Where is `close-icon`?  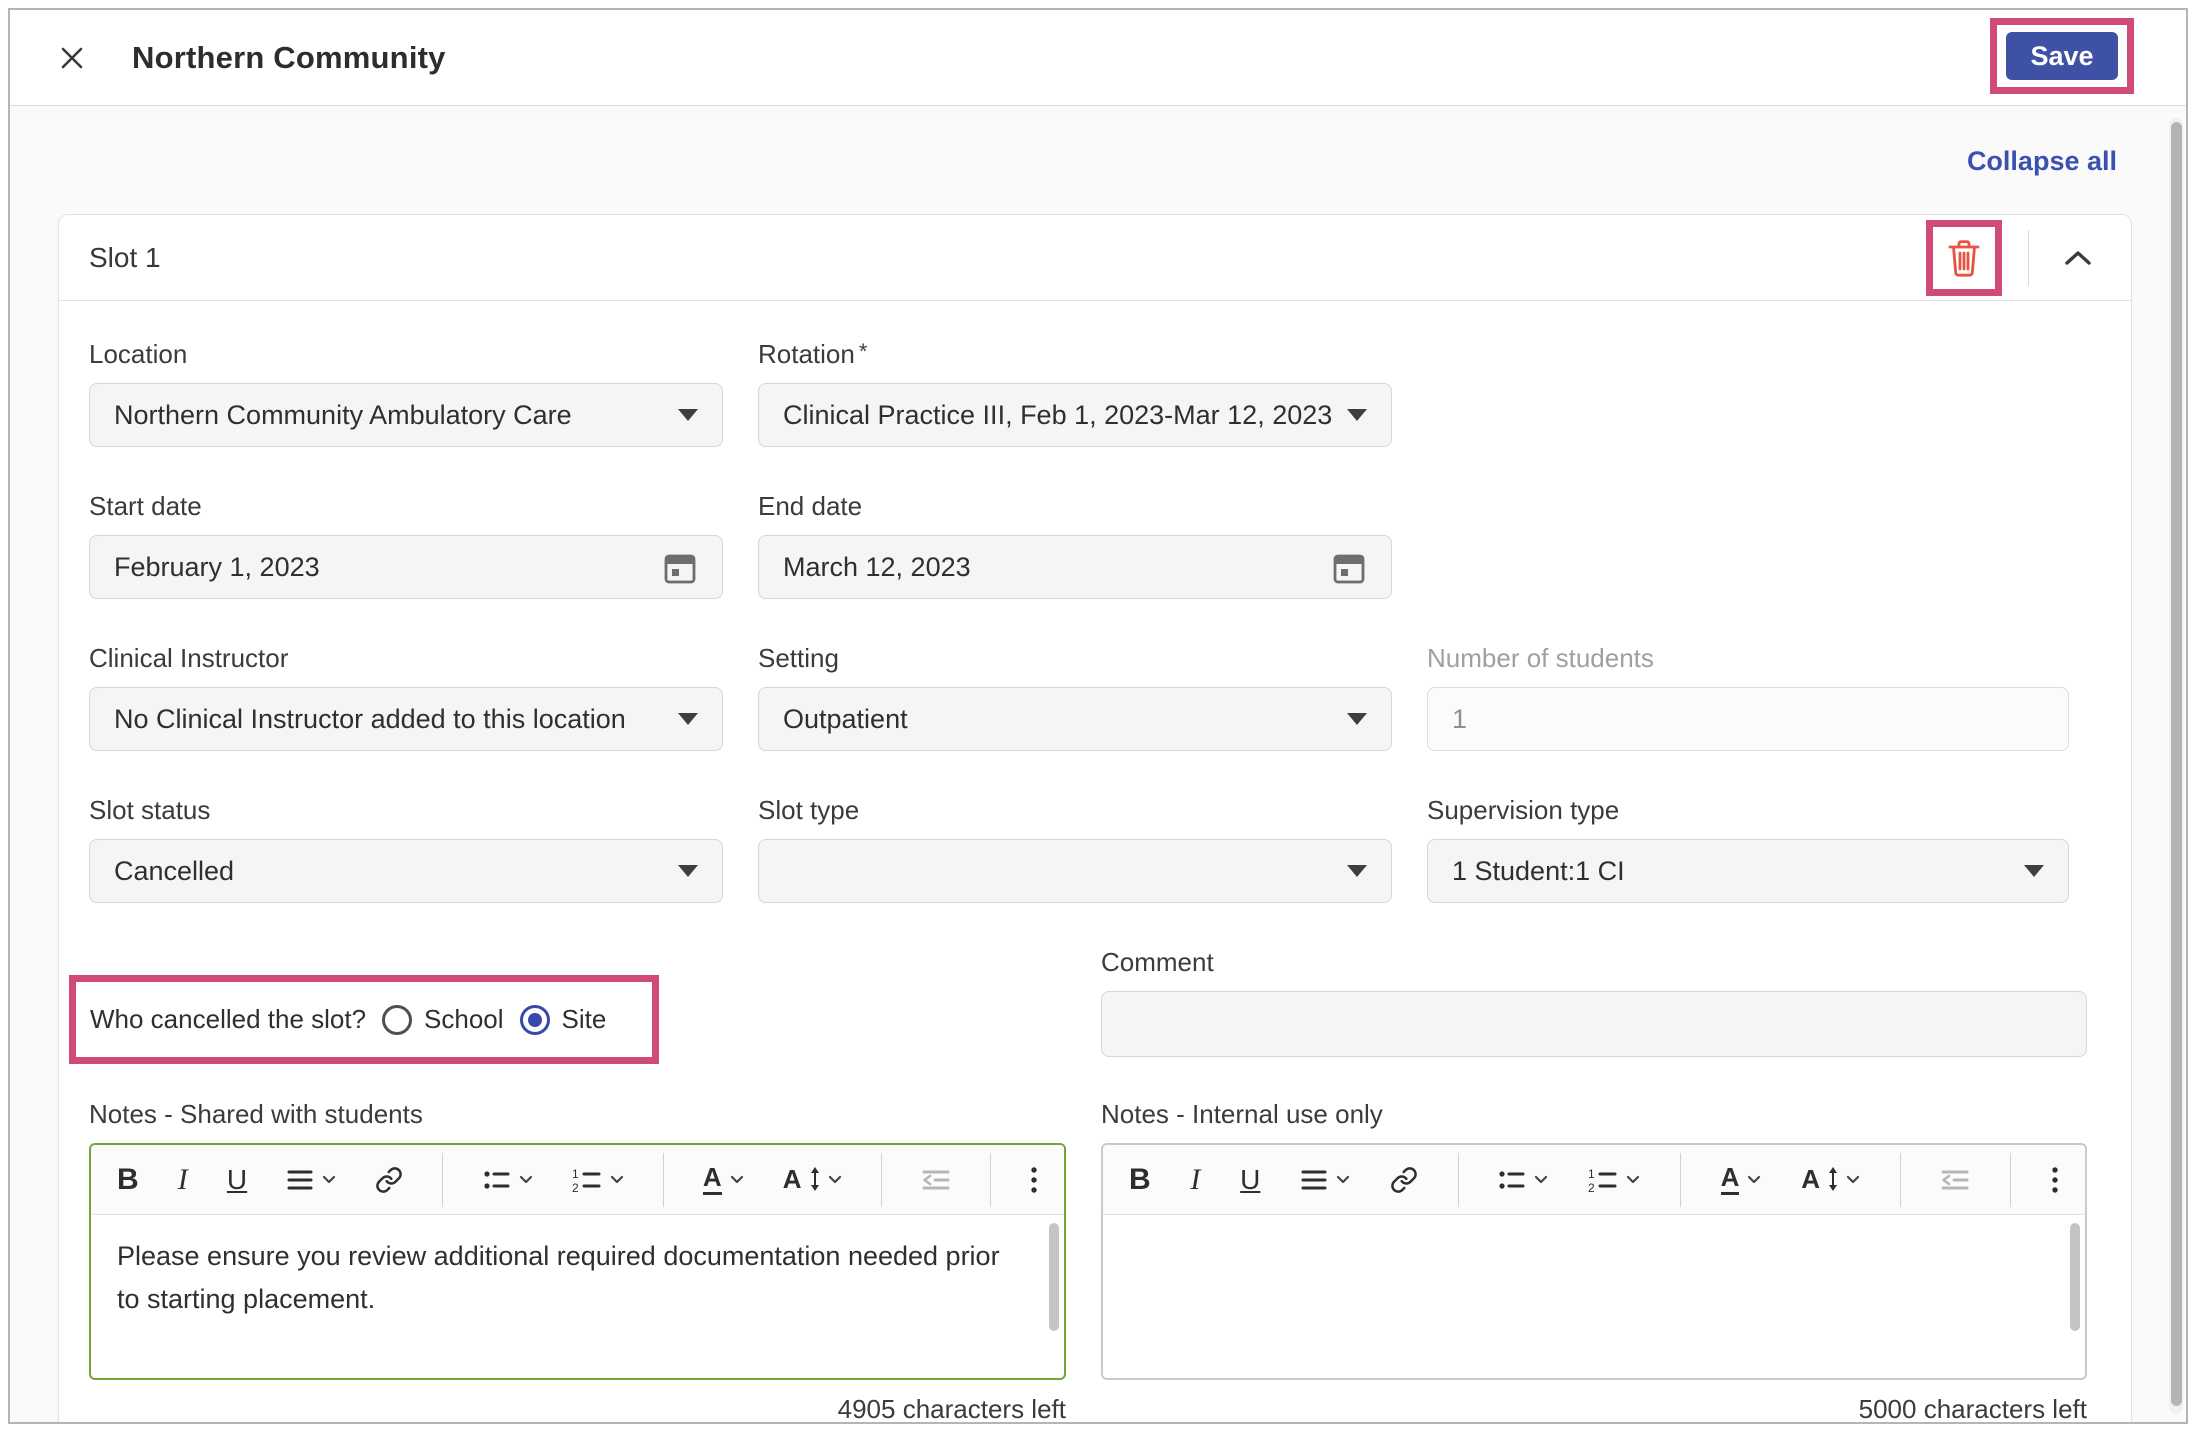 close-icon is located at coordinates (72, 58).